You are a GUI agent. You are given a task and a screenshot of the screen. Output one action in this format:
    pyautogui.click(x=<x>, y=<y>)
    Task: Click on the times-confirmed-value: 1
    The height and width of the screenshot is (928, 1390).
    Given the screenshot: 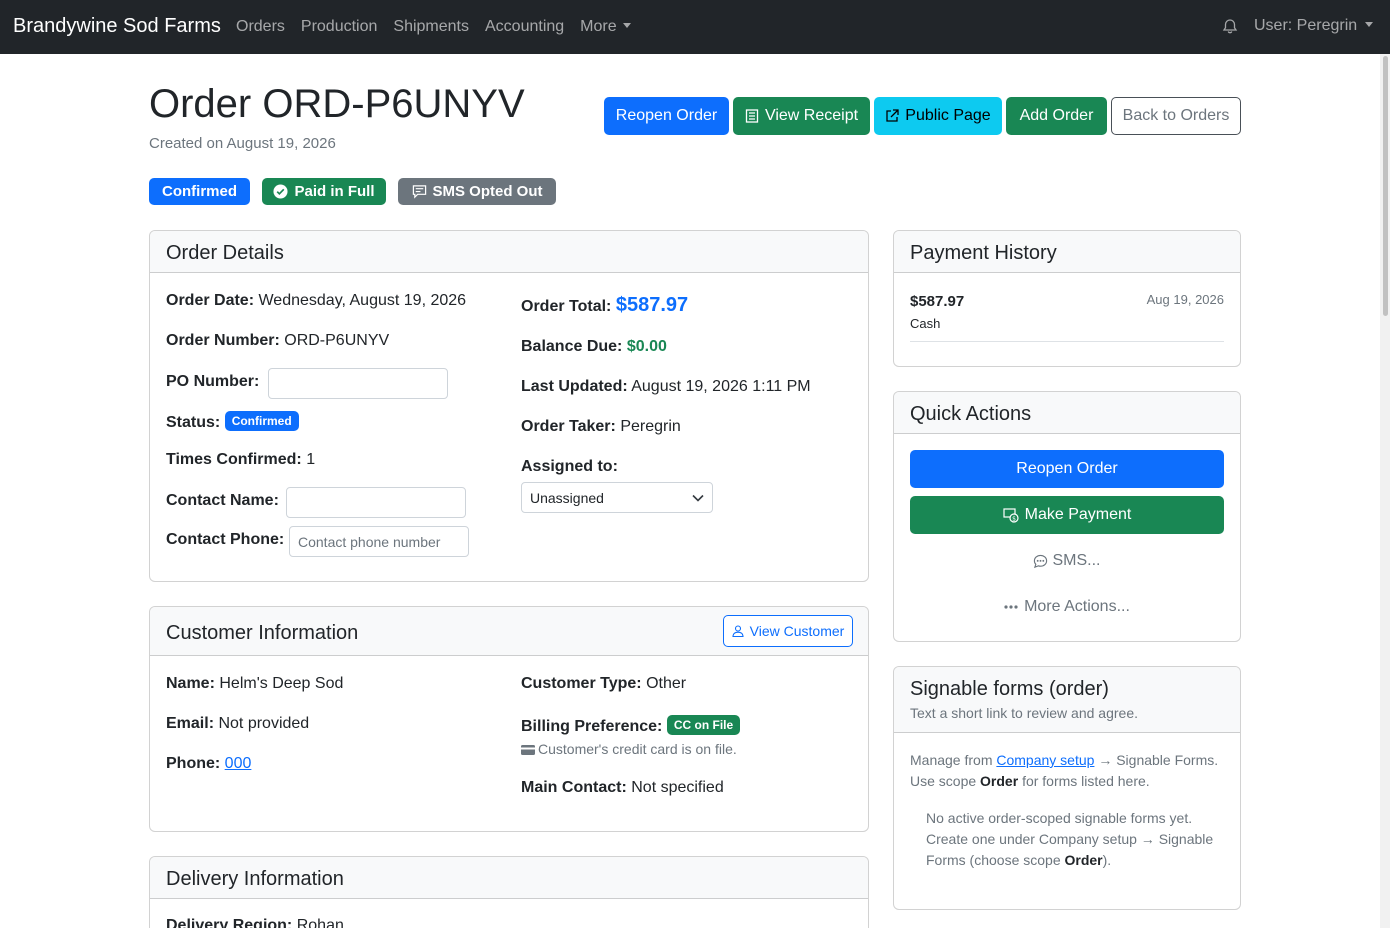 What is the action you would take?
    pyautogui.click(x=311, y=459)
    